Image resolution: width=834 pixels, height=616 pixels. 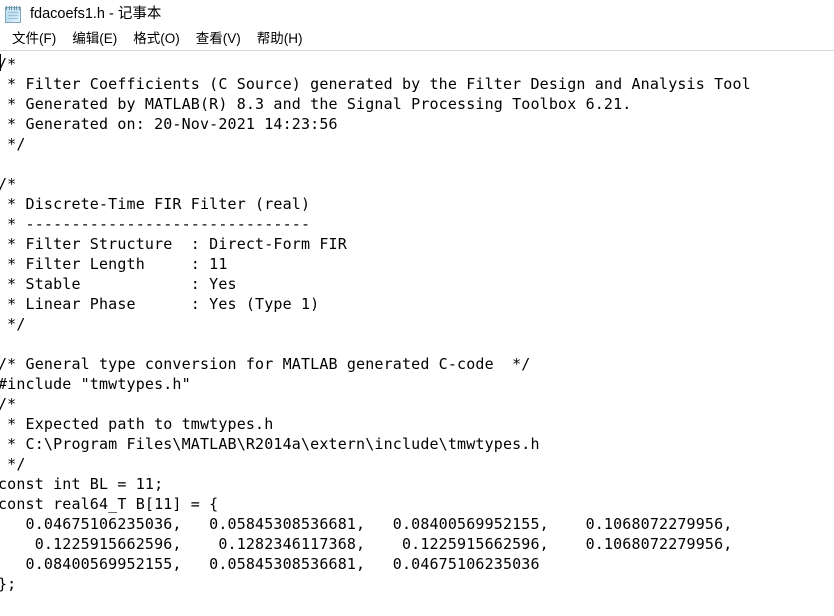 I want to click on menu-bar: 文件(F) 编辑(E) 格式(O) 查看(V) 帮助(H), so click(x=417, y=39).